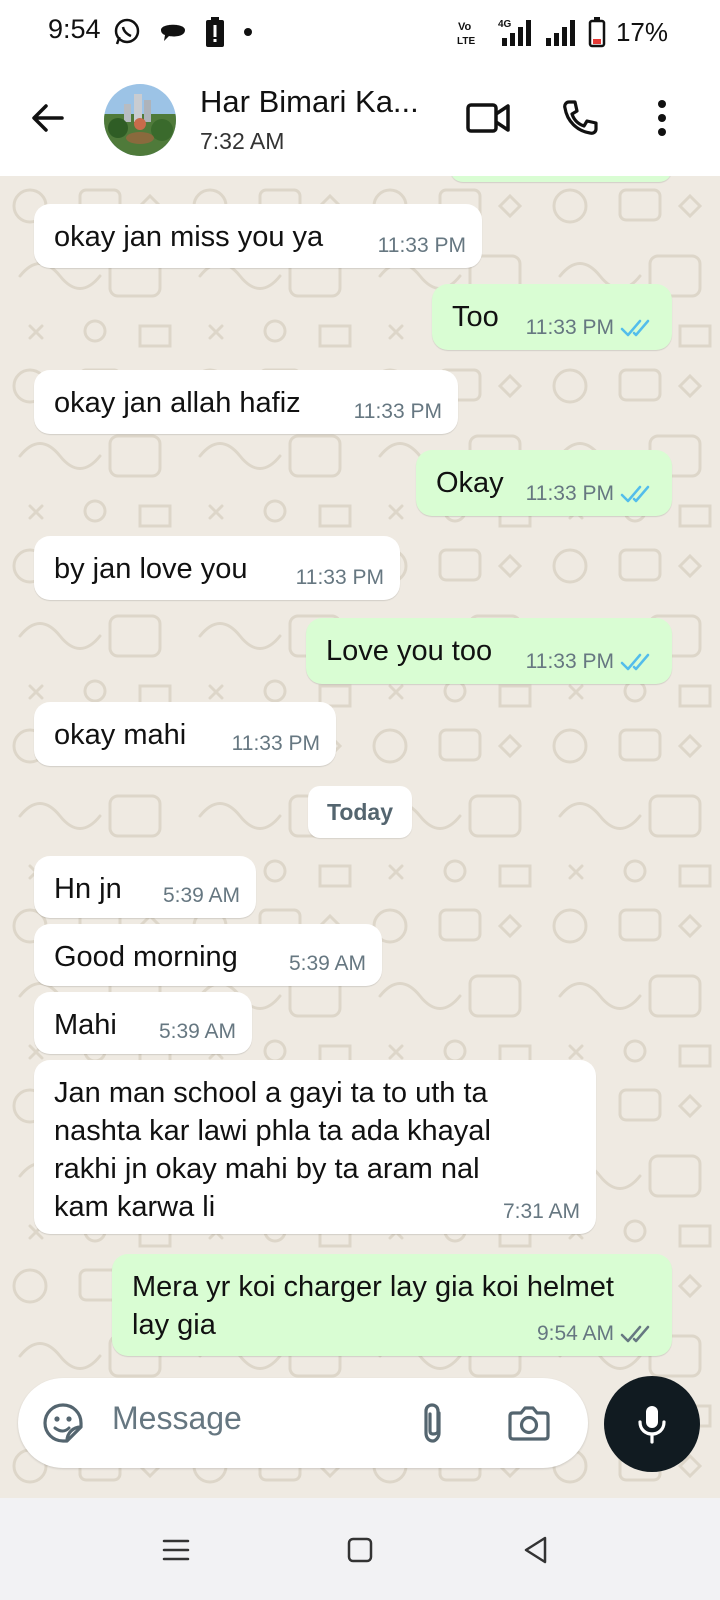  What do you see at coordinates (465, 27) in the screenshot?
I see `svg-text: Vo` at bounding box center [465, 27].